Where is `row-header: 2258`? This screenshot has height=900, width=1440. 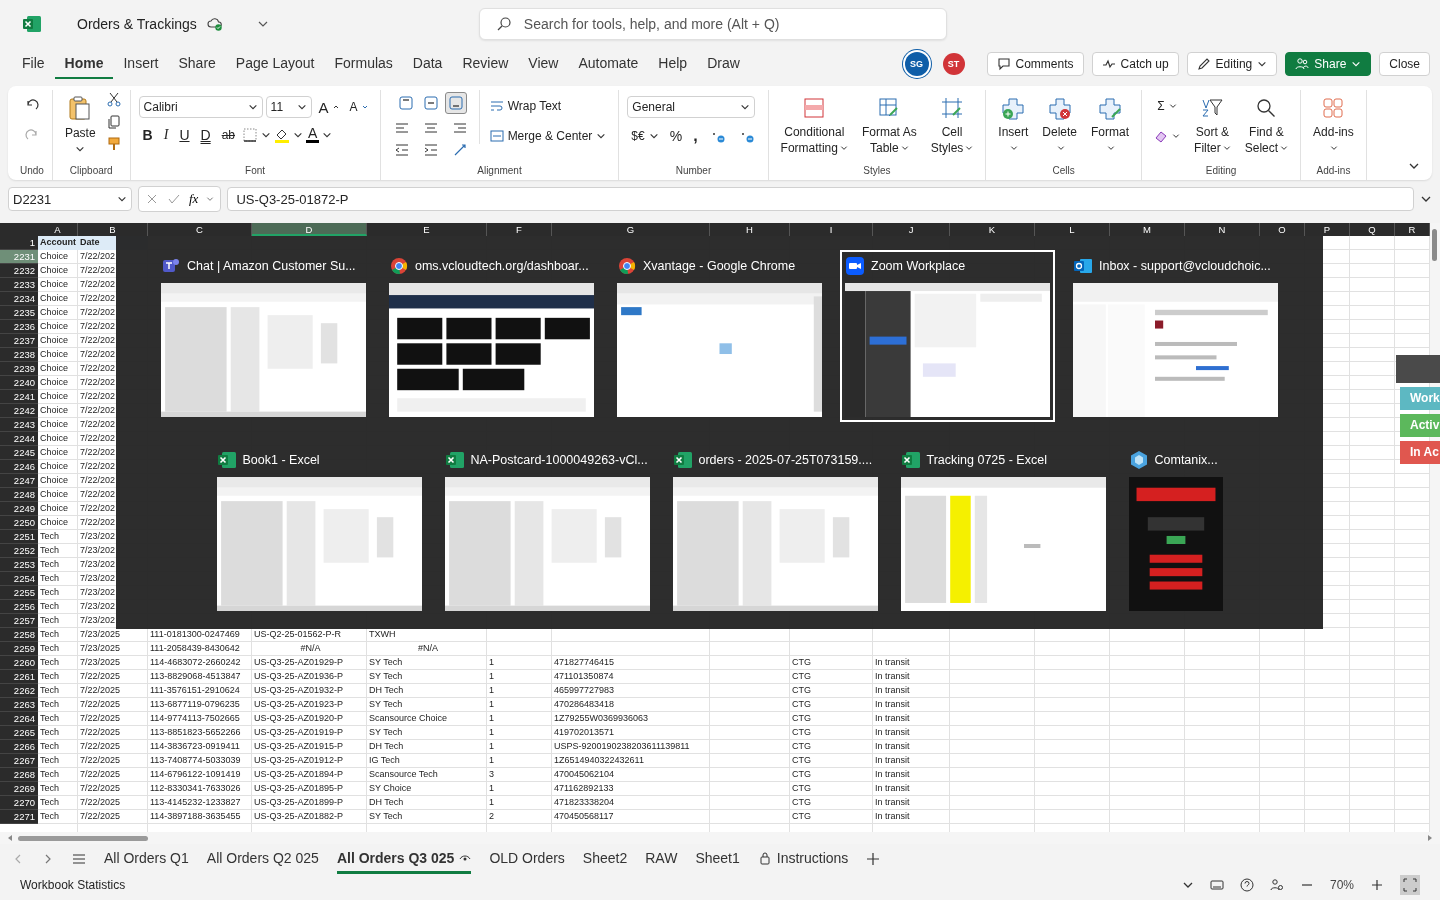 row-header: 2258 is located at coordinates (19, 635).